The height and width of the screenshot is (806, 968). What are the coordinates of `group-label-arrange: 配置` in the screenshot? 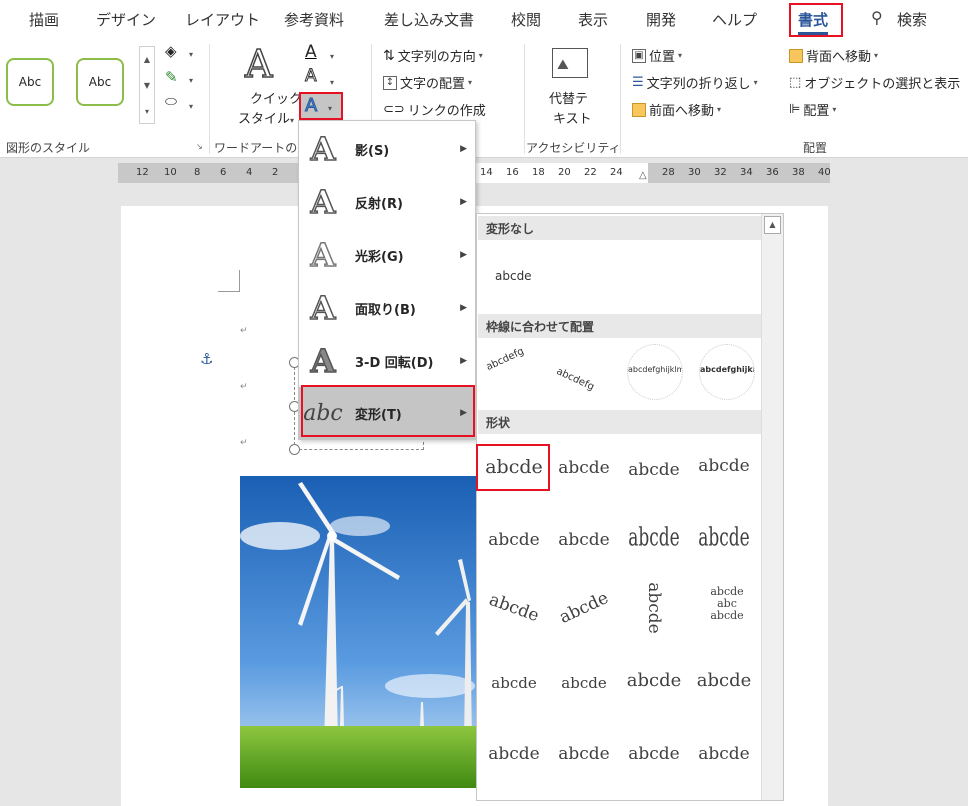 It's located at (815, 148).